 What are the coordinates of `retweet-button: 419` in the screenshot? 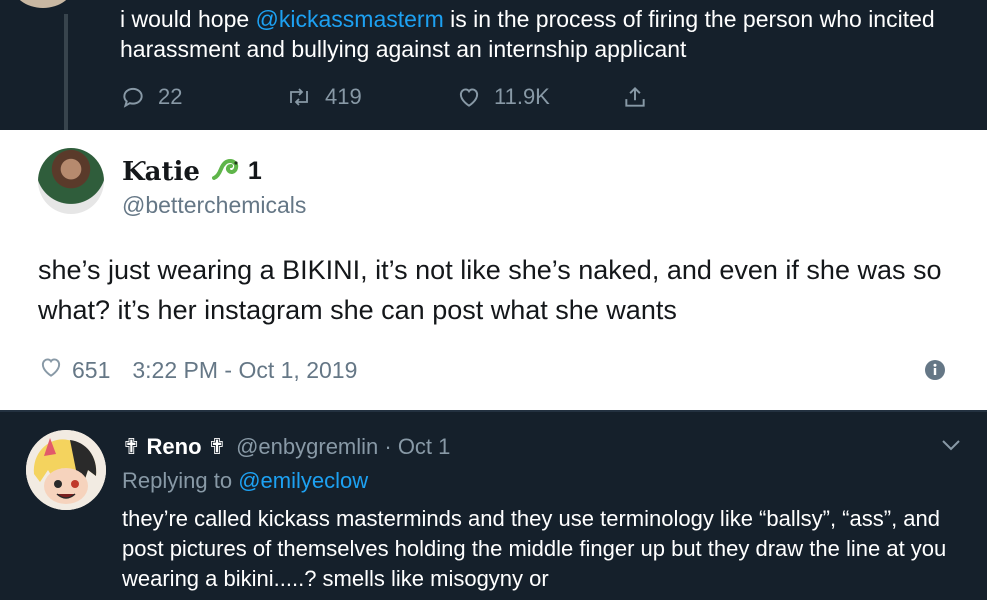 It's located at (323, 97).